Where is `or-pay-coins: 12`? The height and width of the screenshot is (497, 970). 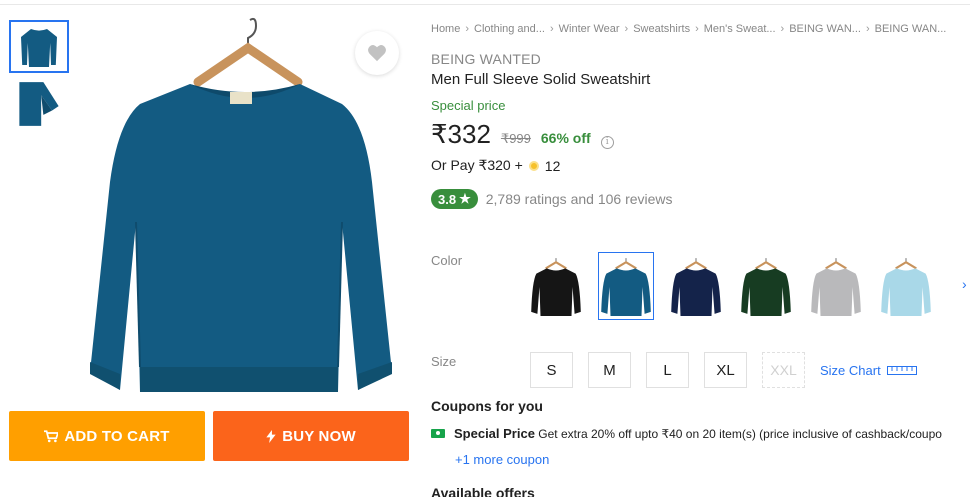 or-pay-coins: 12 is located at coordinates (552, 165).